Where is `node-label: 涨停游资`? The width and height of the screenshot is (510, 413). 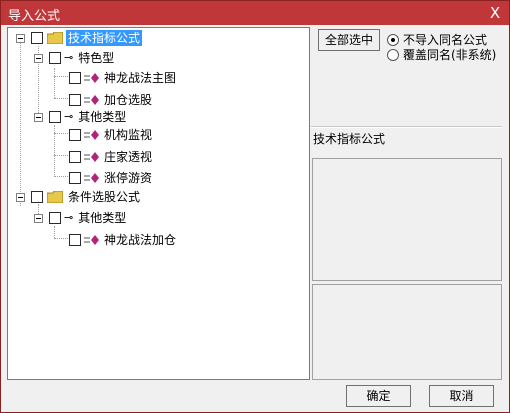
node-label: 涨停游资 is located at coordinates (128, 178).